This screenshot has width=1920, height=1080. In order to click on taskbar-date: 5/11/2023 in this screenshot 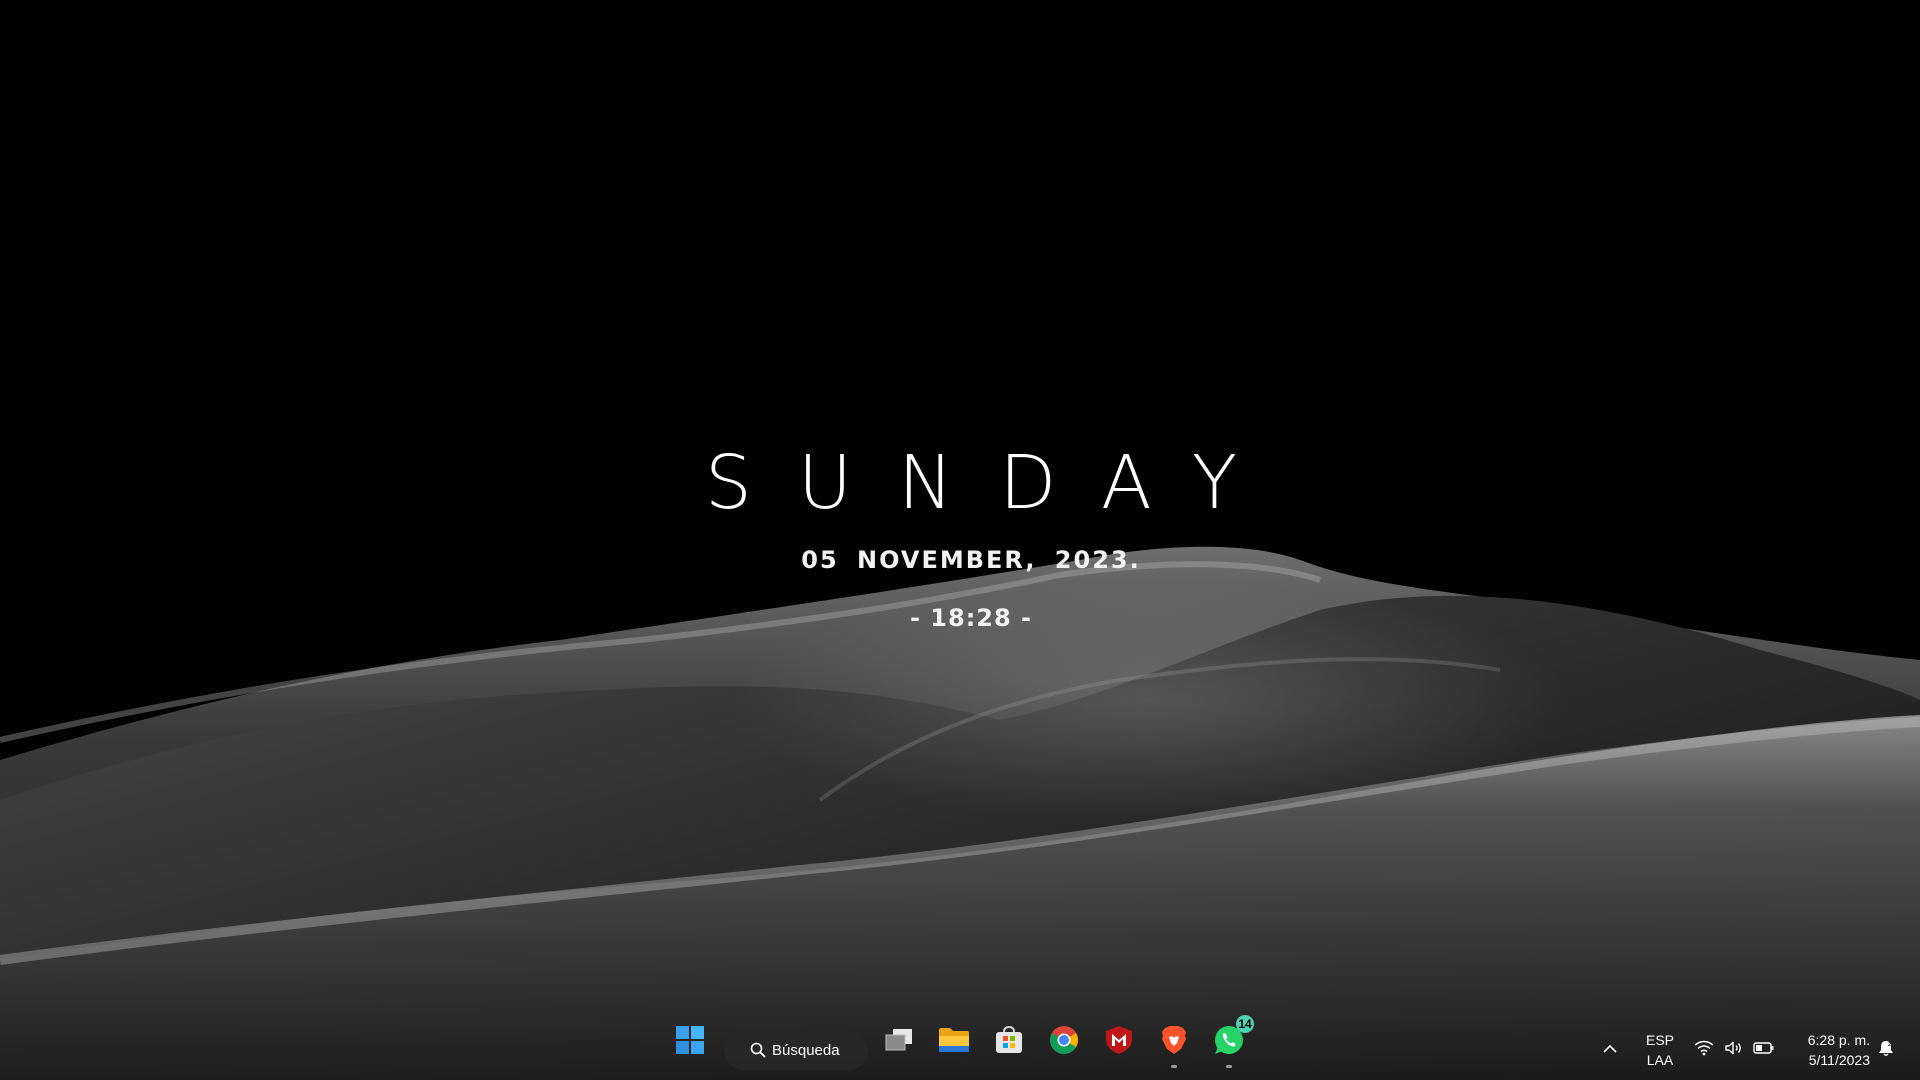, I will do `click(1839, 1060)`.